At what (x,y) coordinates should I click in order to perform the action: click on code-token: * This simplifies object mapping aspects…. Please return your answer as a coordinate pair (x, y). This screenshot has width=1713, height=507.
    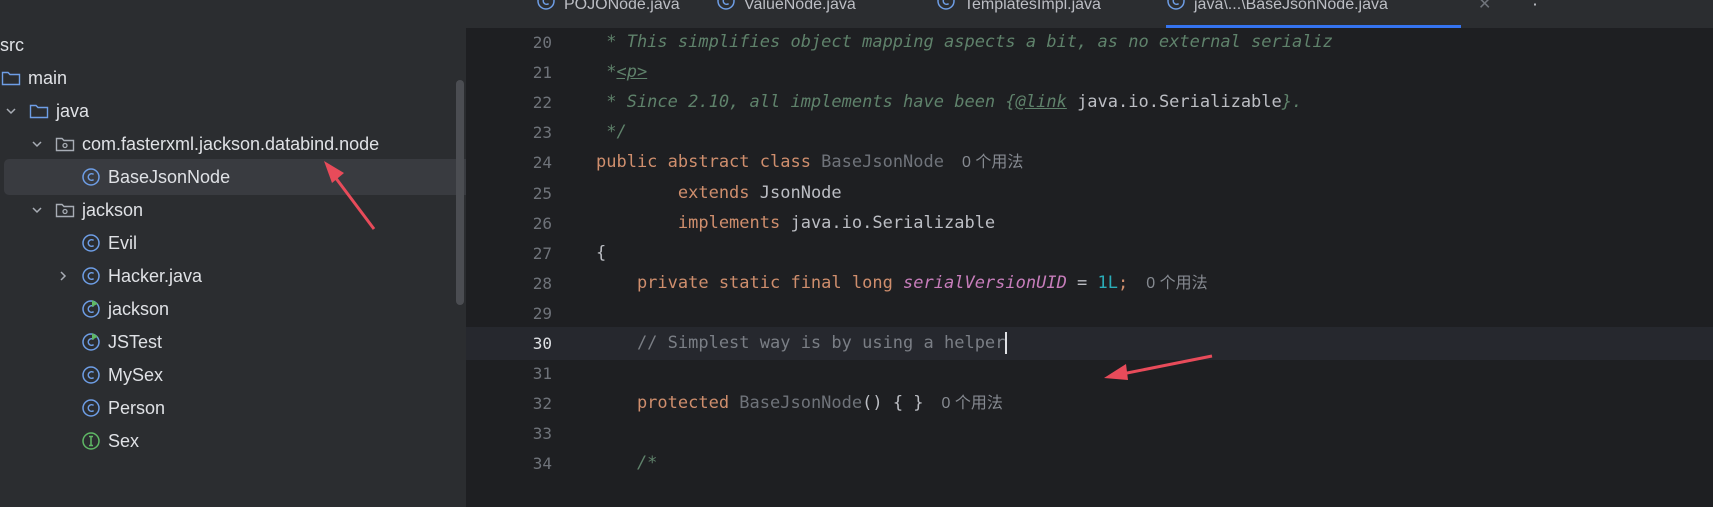
    Looking at the image, I should click on (964, 42).